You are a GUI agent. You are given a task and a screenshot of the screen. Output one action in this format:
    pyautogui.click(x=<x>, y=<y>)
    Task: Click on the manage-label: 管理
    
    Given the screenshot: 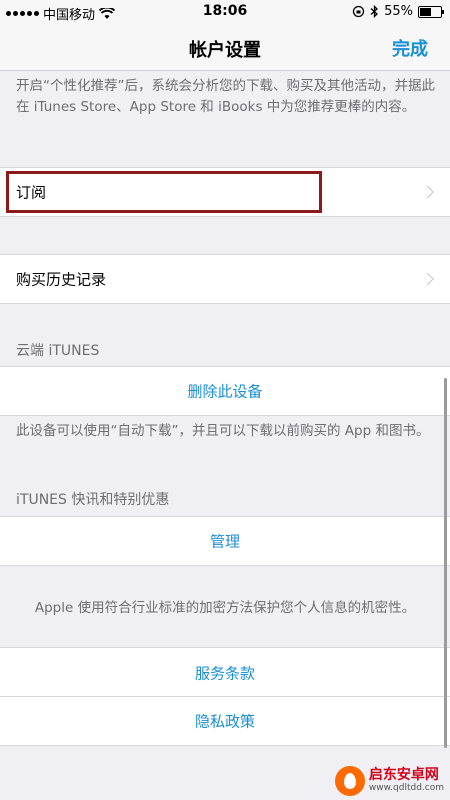 What is the action you would take?
    pyautogui.click(x=224, y=541)
    